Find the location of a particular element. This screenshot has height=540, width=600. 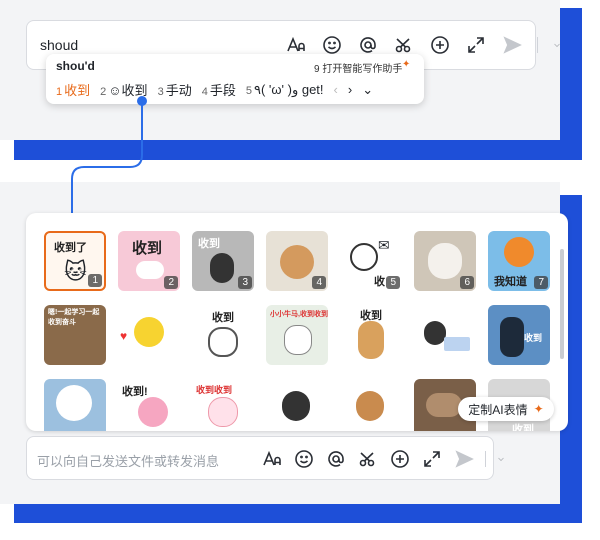

cat-sleeping-icon is located at coordinates (444, 405).